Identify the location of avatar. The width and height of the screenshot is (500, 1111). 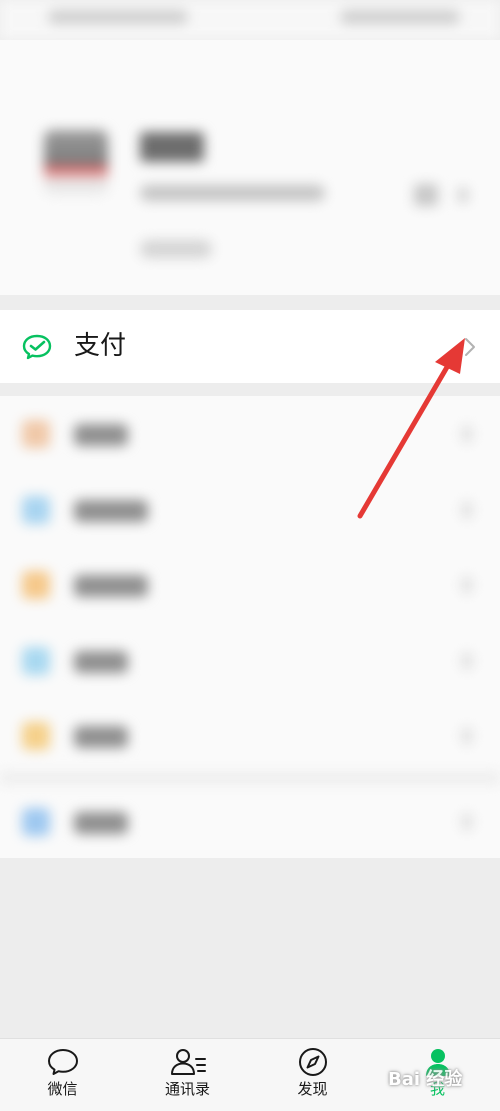
(76, 162).